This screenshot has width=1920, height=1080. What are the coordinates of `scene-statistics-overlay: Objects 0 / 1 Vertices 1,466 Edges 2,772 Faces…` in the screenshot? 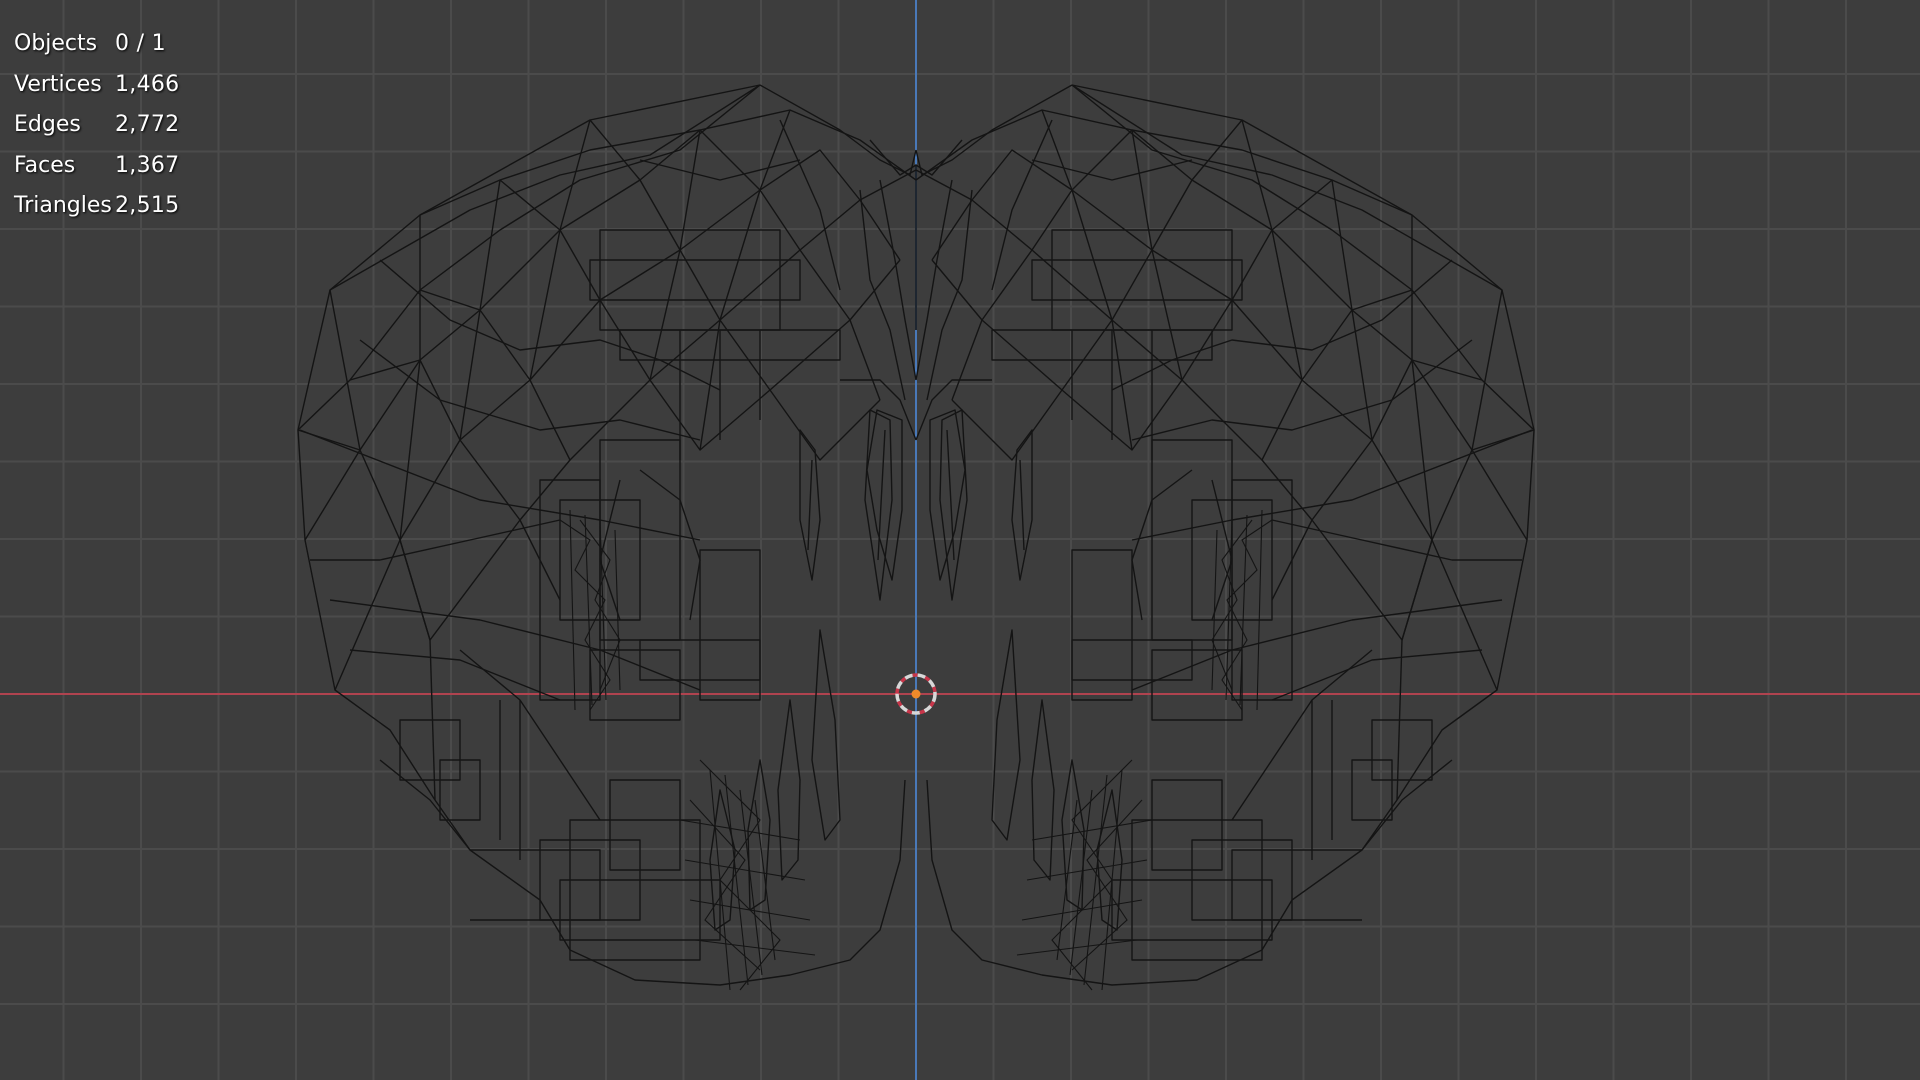 It's located at (96, 125).